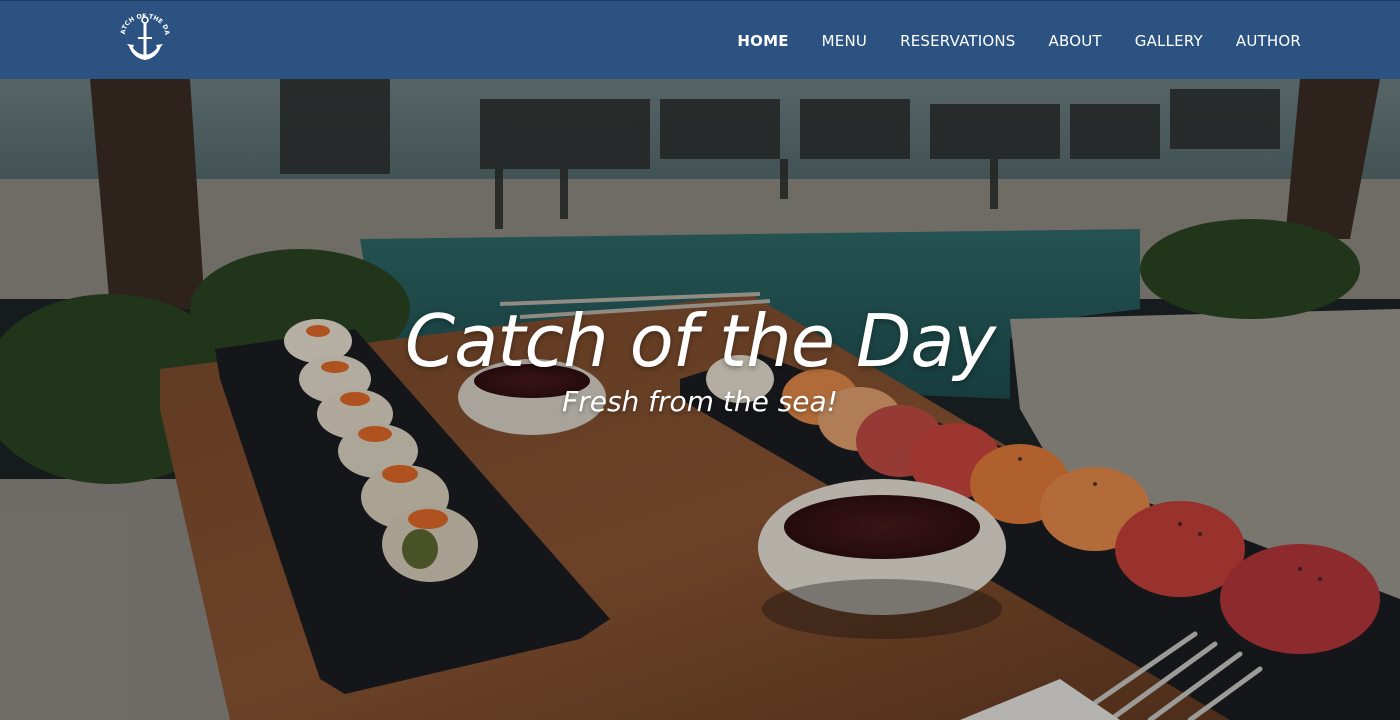  Describe the element at coordinates (1075, 41) in the screenshot. I see `nav-about: ABOUT` at that location.